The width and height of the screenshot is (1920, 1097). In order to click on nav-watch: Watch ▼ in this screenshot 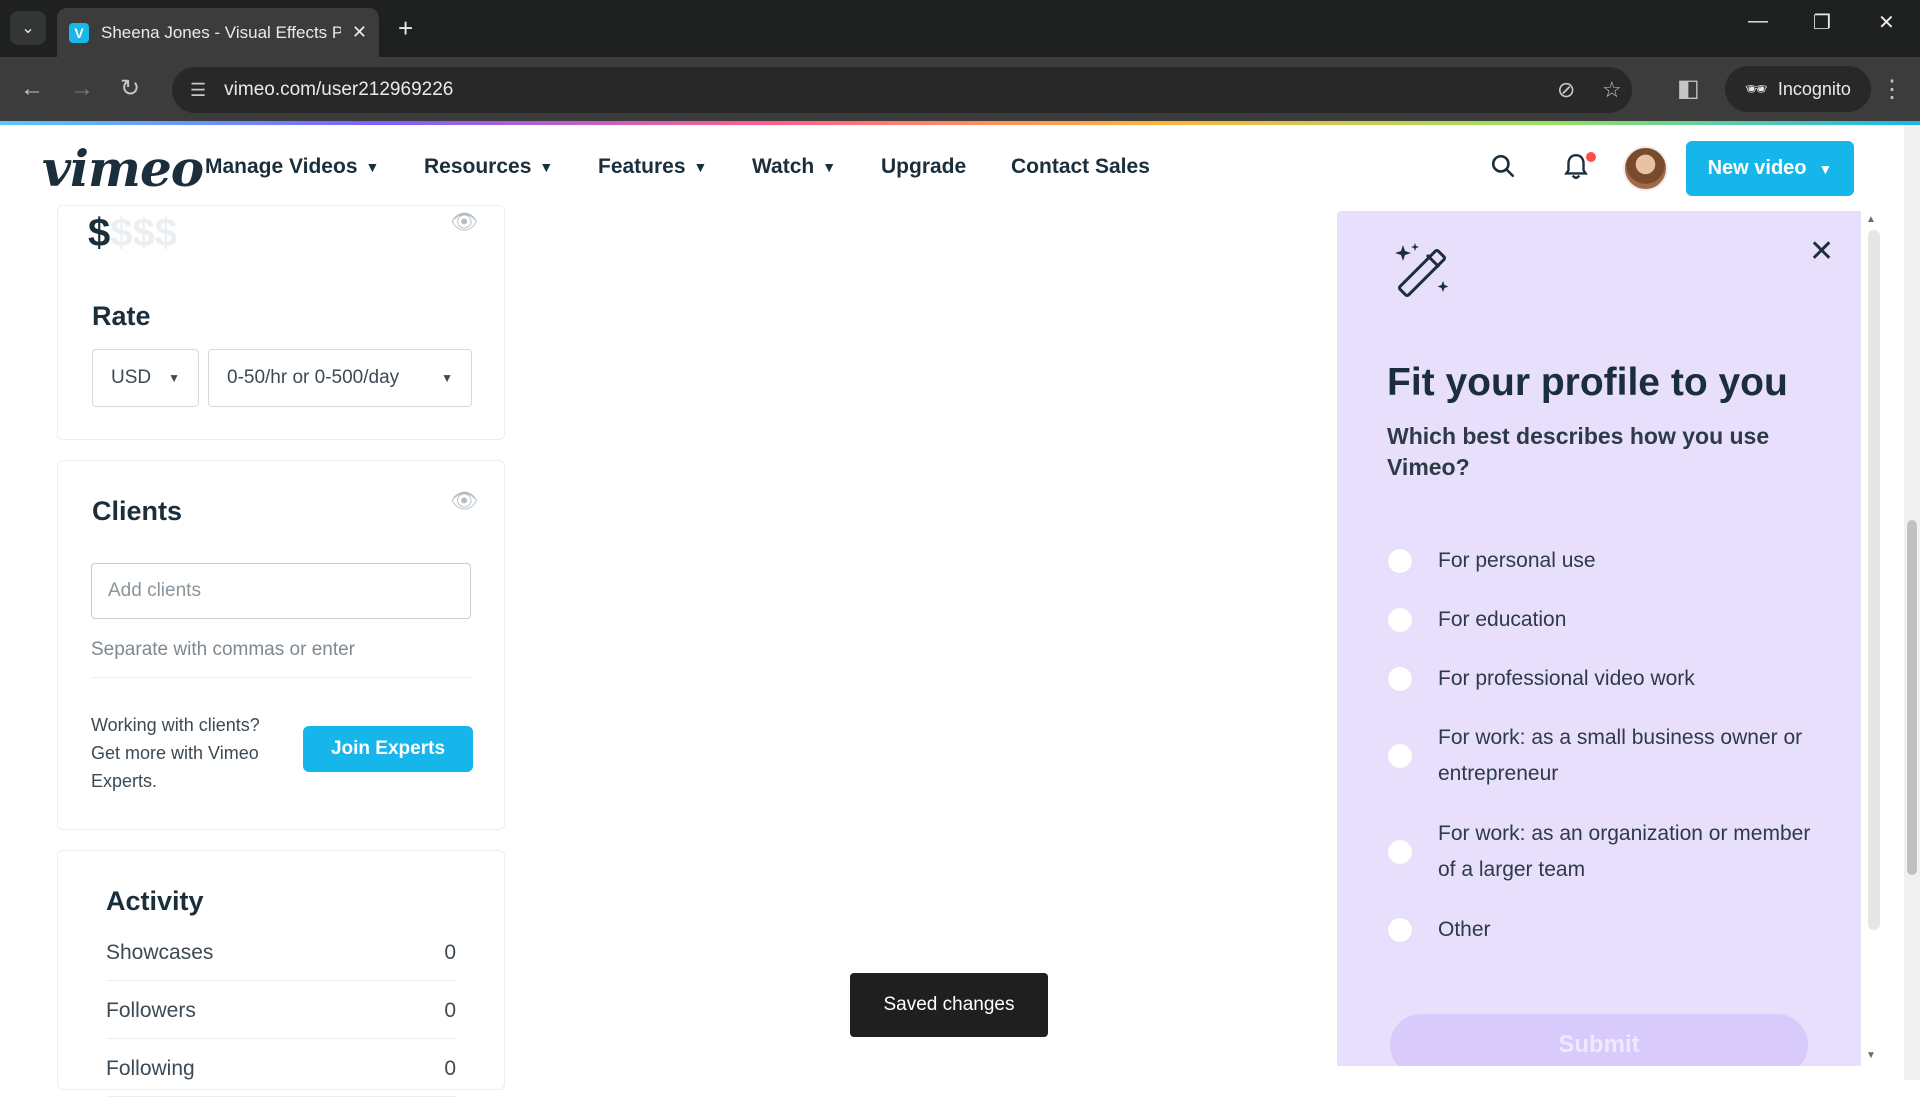, I will do `click(794, 167)`.